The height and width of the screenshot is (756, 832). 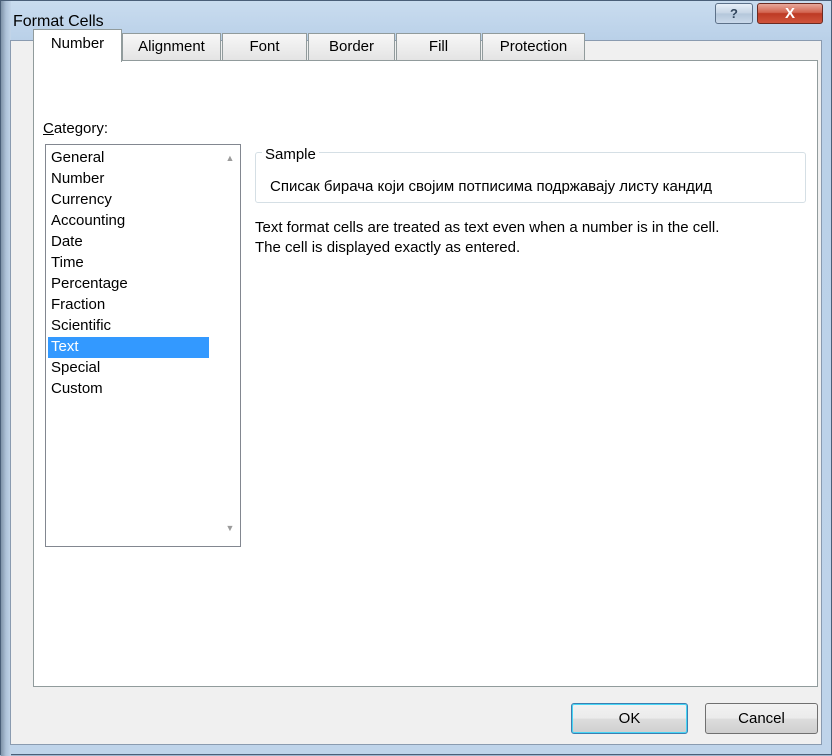 What do you see at coordinates (48, 128) in the screenshot?
I see `category-label-accesskey: C` at bounding box center [48, 128].